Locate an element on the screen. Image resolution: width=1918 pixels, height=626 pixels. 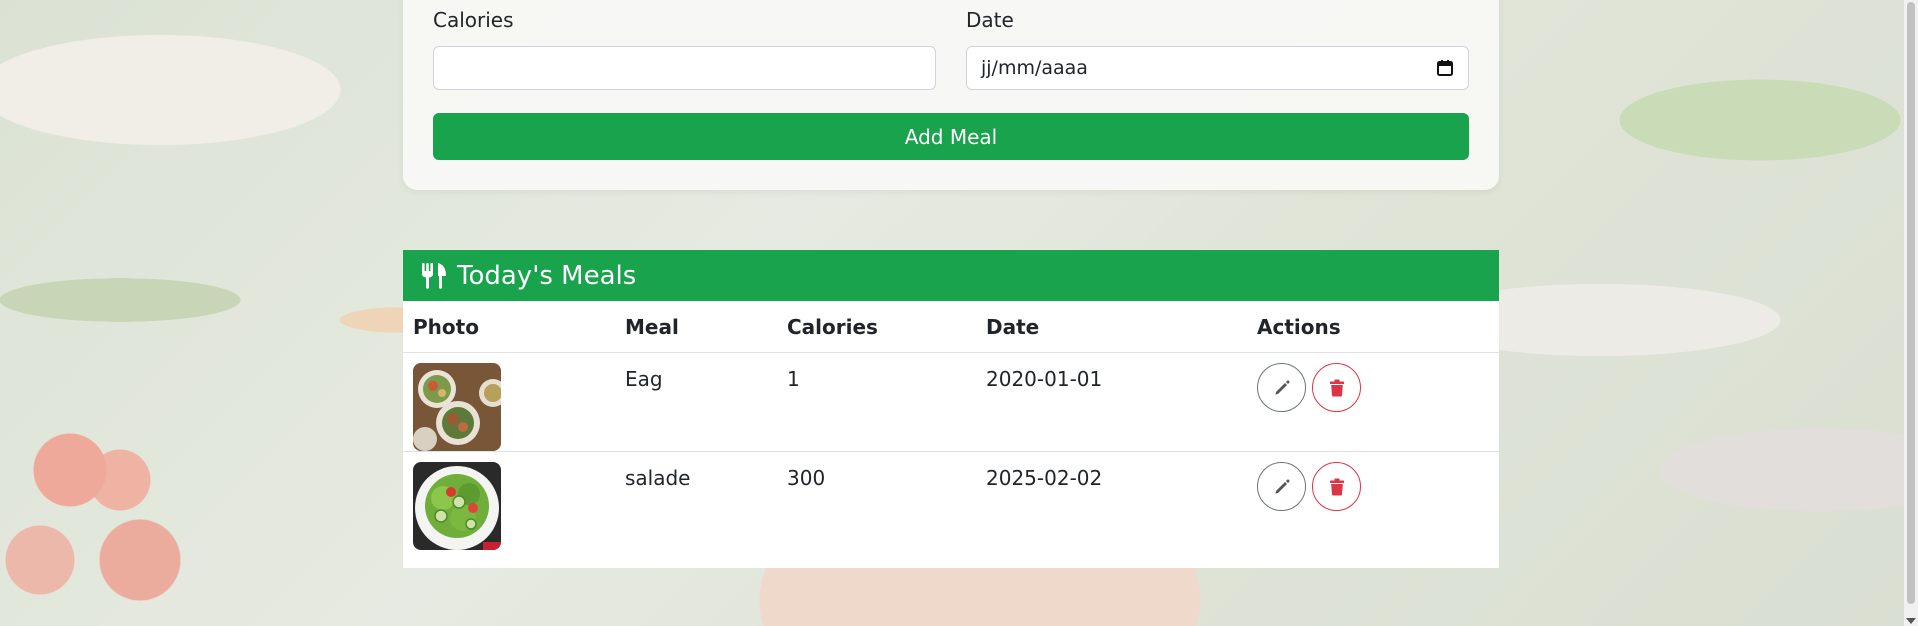
calendar-icon is located at coordinates (1445, 68).